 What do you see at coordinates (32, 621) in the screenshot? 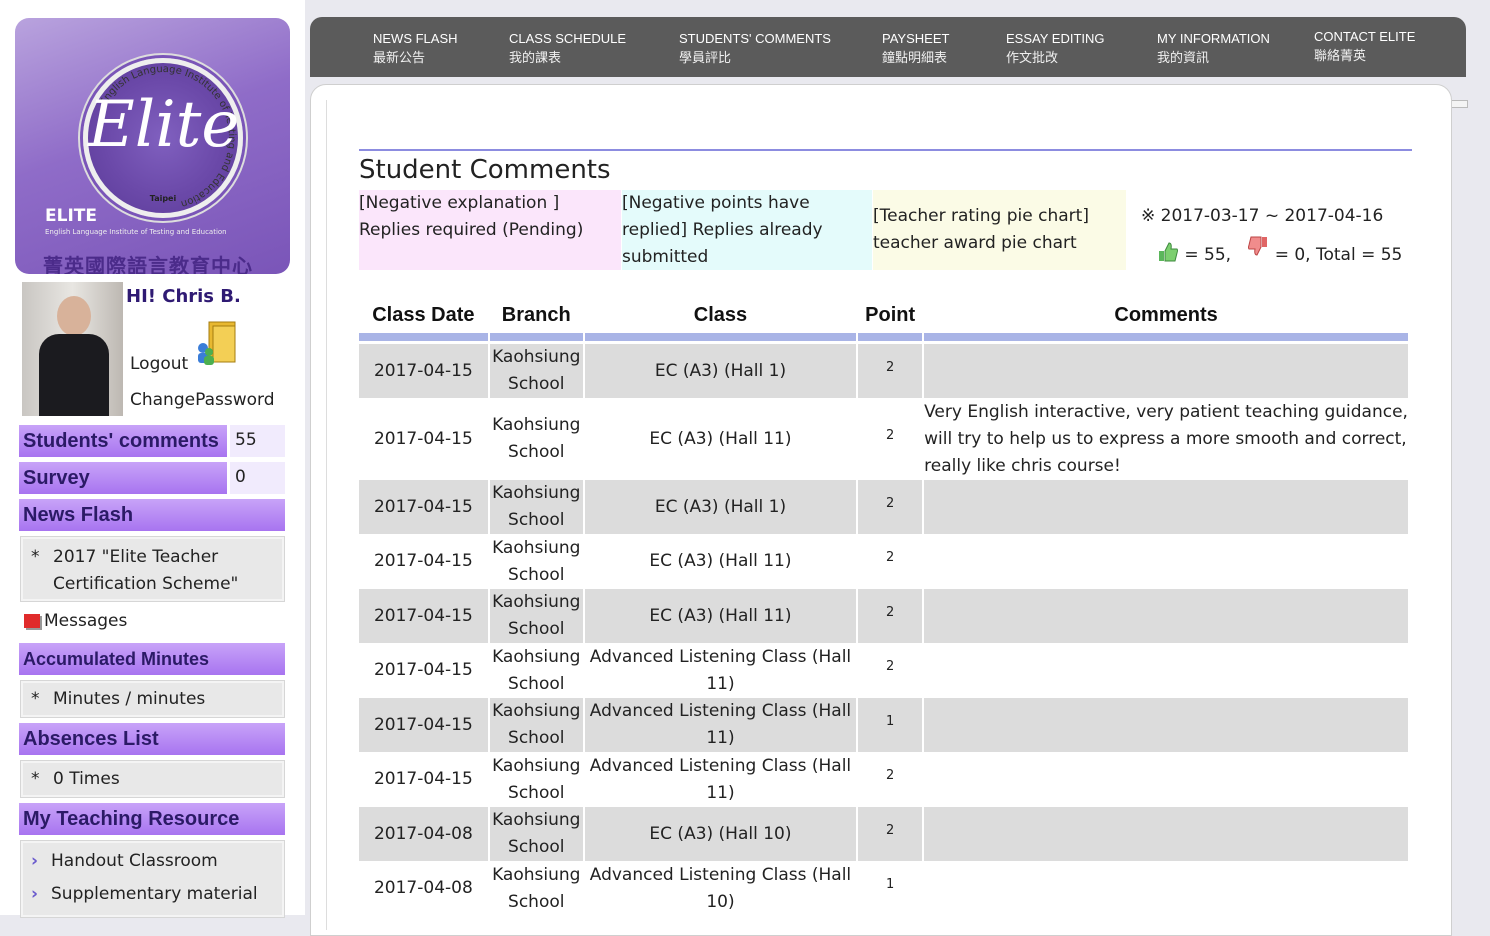
I see `flag-icon` at bounding box center [32, 621].